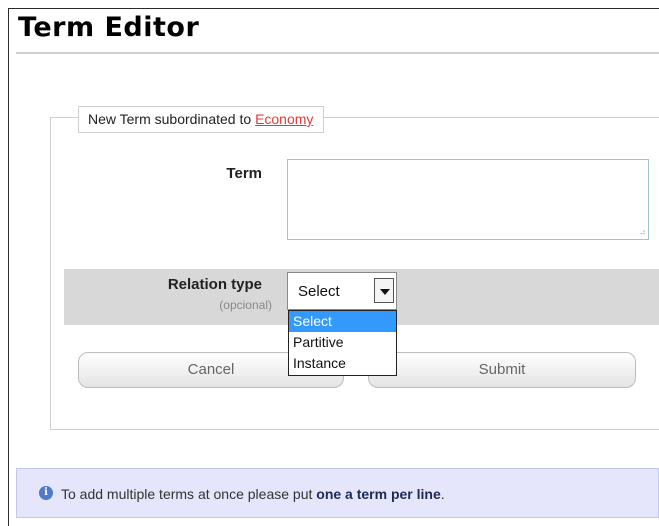 The height and width of the screenshot is (526, 659). What do you see at coordinates (46, 493) in the screenshot?
I see `info-icon: i` at bounding box center [46, 493].